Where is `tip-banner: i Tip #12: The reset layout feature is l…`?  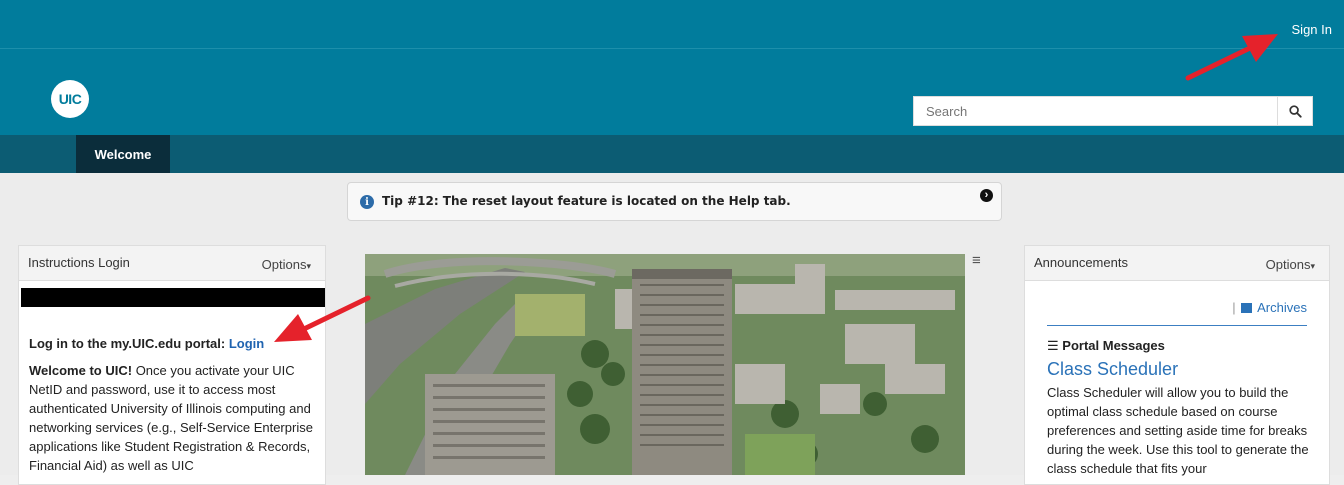 tip-banner: i Tip #12: The reset layout feature is l… is located at coordinates (674, 201).